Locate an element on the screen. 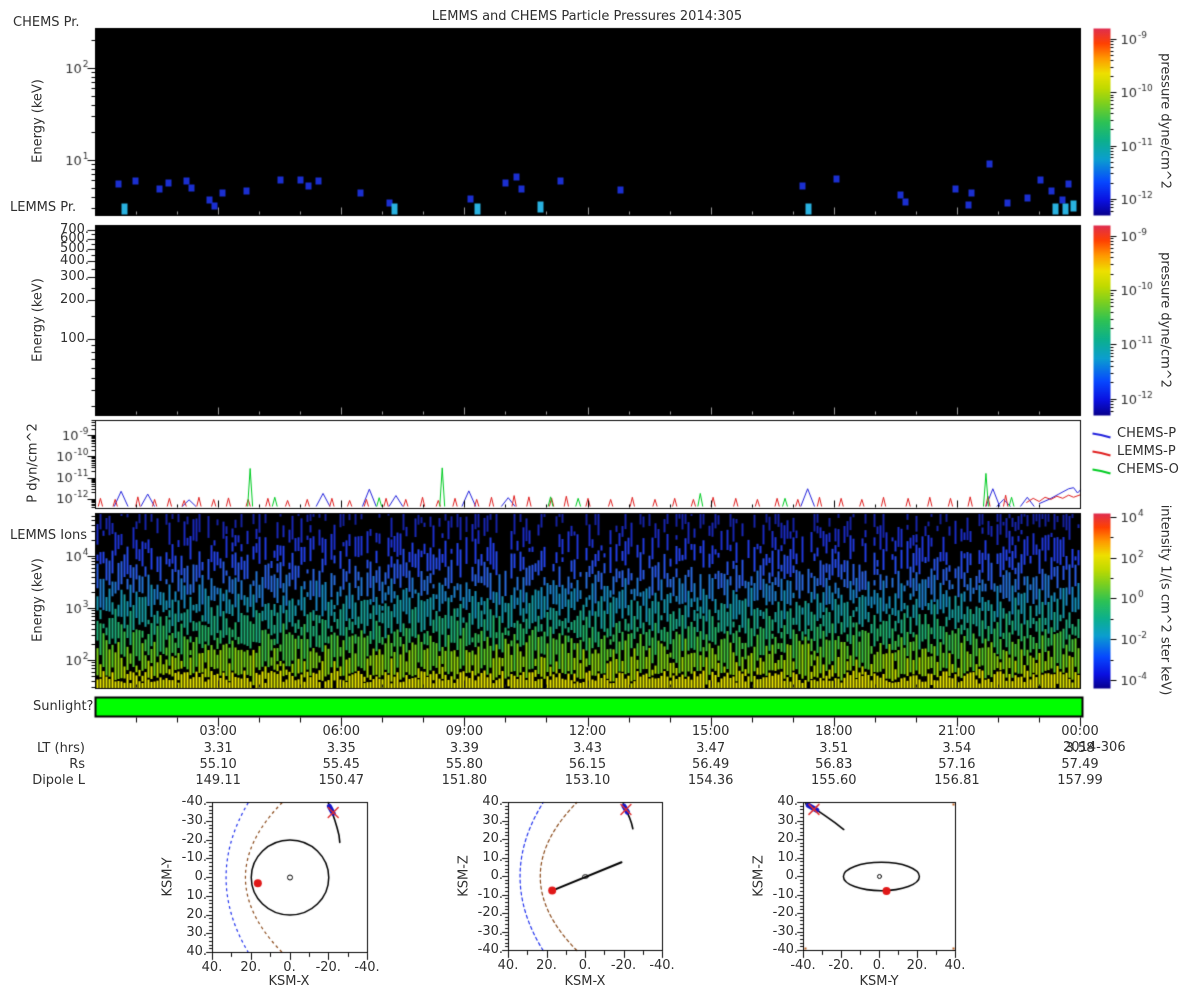 The image size is (1200, 1000). orbit-a-xtick-label: 0. is located at coordinates (289, 967).